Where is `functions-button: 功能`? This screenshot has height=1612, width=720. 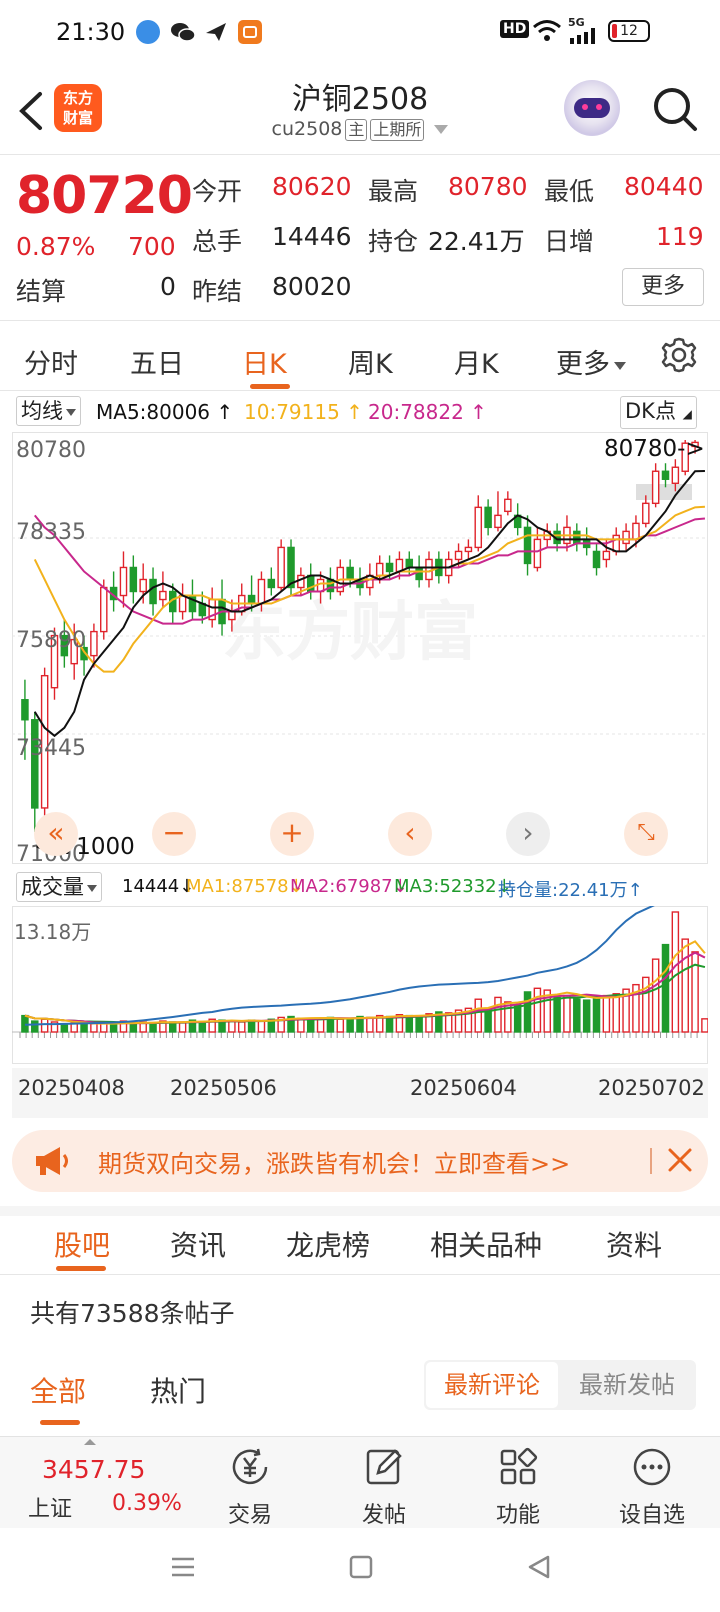
functions-button: 功能 is located at coordinates (518, 1487).